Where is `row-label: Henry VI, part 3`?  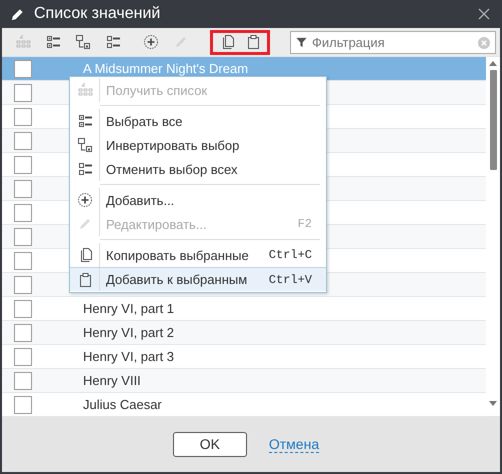 row-label: Henry VI, part 3 is located at coordinates (128, 356).